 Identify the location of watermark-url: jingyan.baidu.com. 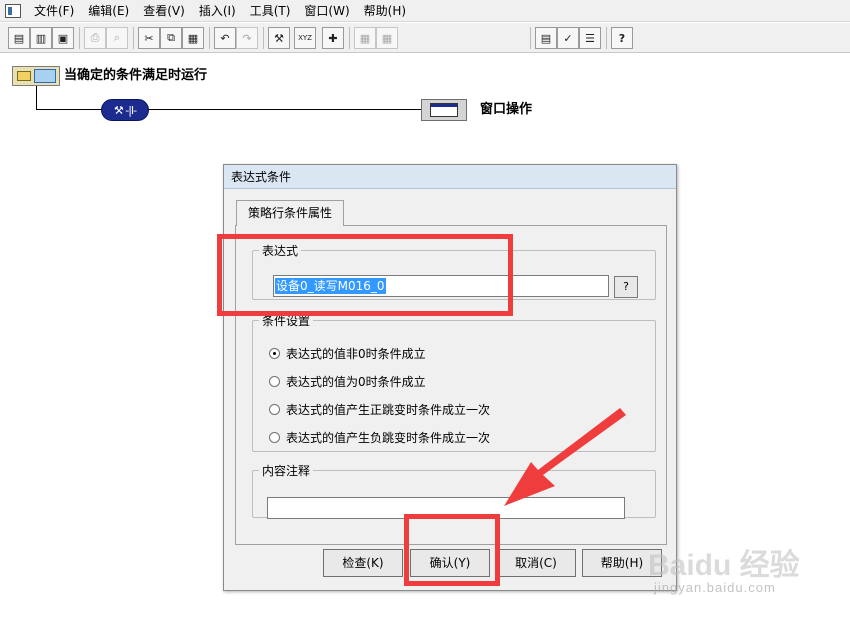
(715, 587).